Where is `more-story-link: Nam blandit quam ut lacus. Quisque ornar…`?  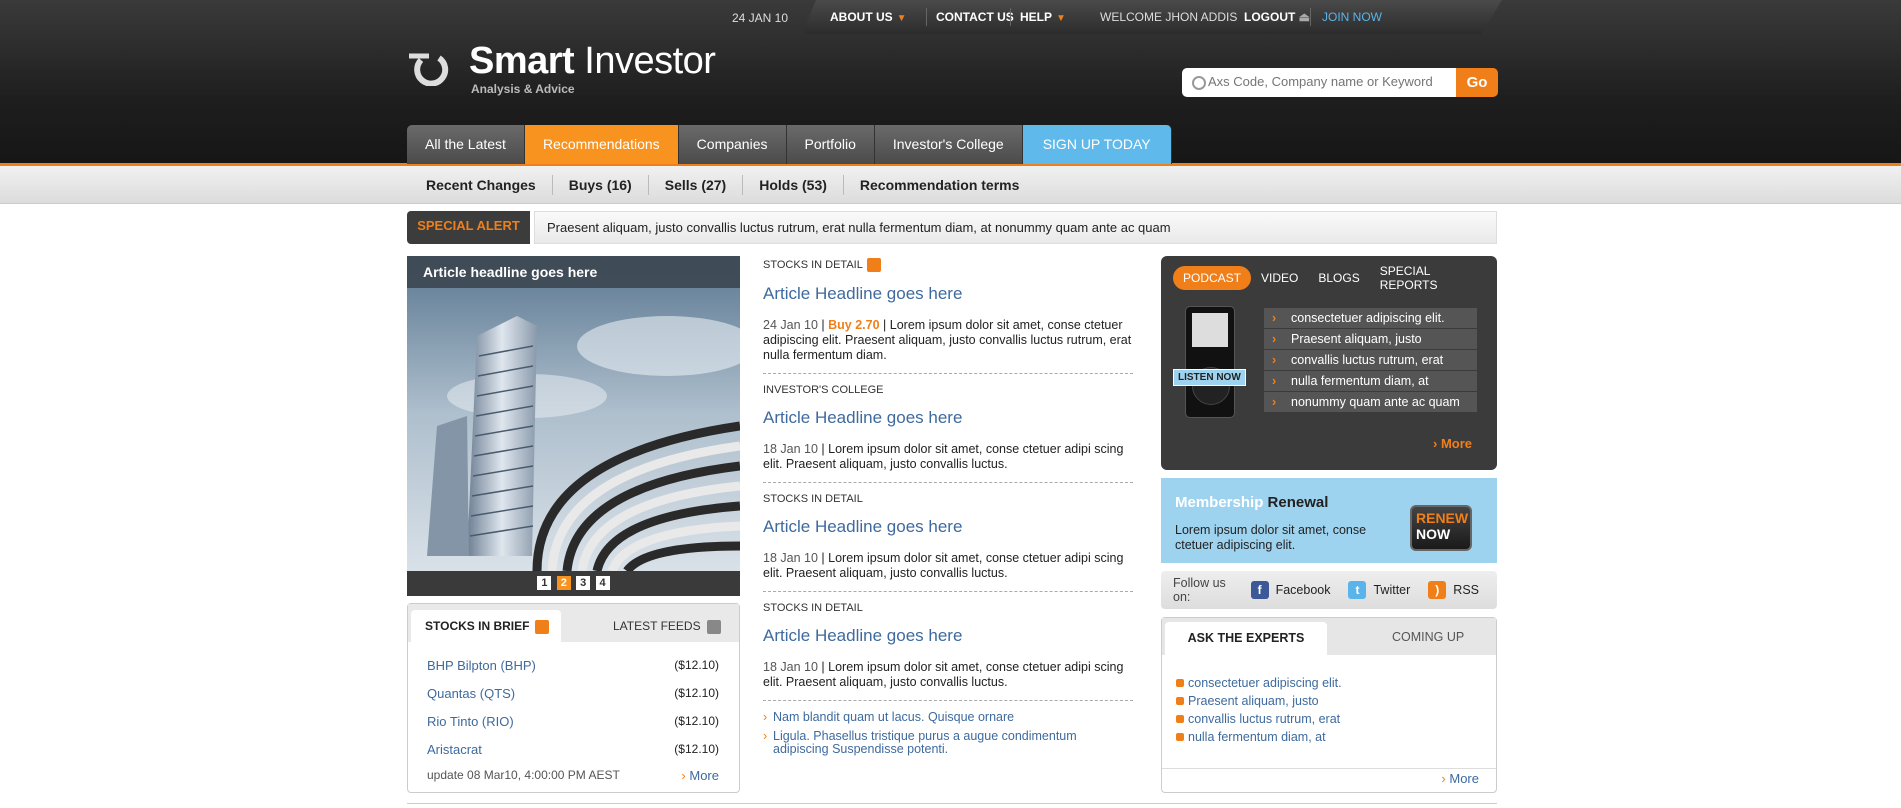 more-story-link: Nam blandit quam ut lacus. Quisque ornar… is located at coordinates (948, 718).